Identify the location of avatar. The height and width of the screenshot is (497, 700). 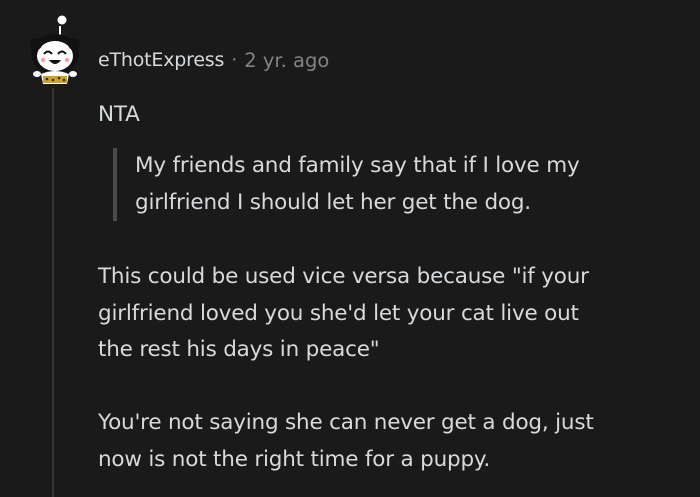
(55, 50).